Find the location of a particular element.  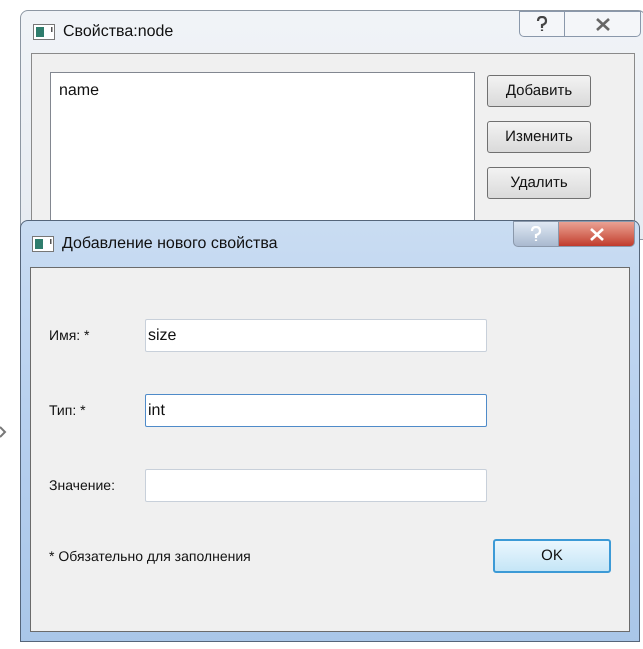

chevron-icon is located at coordinates (3, 432).